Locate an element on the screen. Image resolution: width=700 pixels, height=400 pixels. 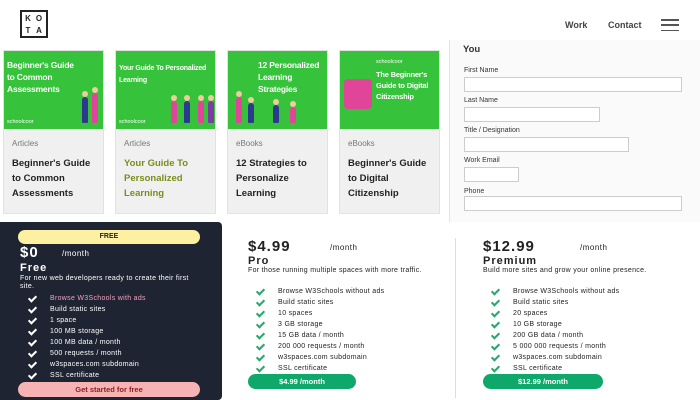
work-email-label: Work Email is located at coordinates (482, 160).